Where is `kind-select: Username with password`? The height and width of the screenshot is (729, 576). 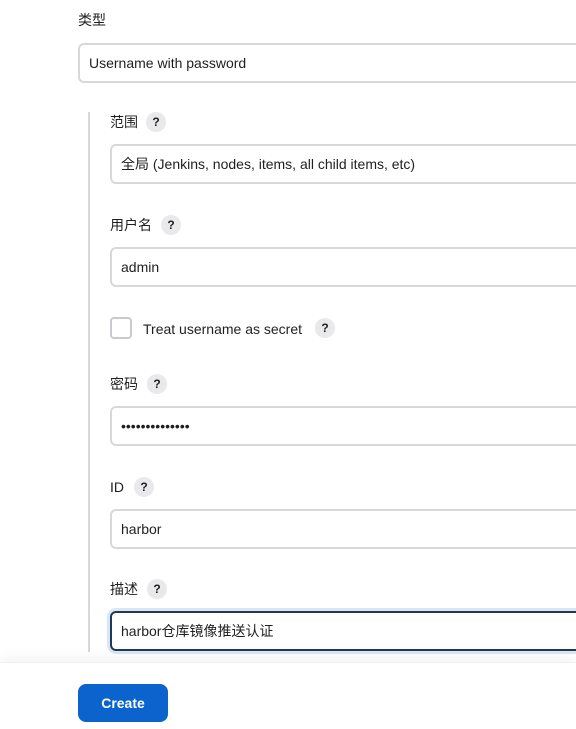 kind-select: Username with password is located at coordinates (327, 63).